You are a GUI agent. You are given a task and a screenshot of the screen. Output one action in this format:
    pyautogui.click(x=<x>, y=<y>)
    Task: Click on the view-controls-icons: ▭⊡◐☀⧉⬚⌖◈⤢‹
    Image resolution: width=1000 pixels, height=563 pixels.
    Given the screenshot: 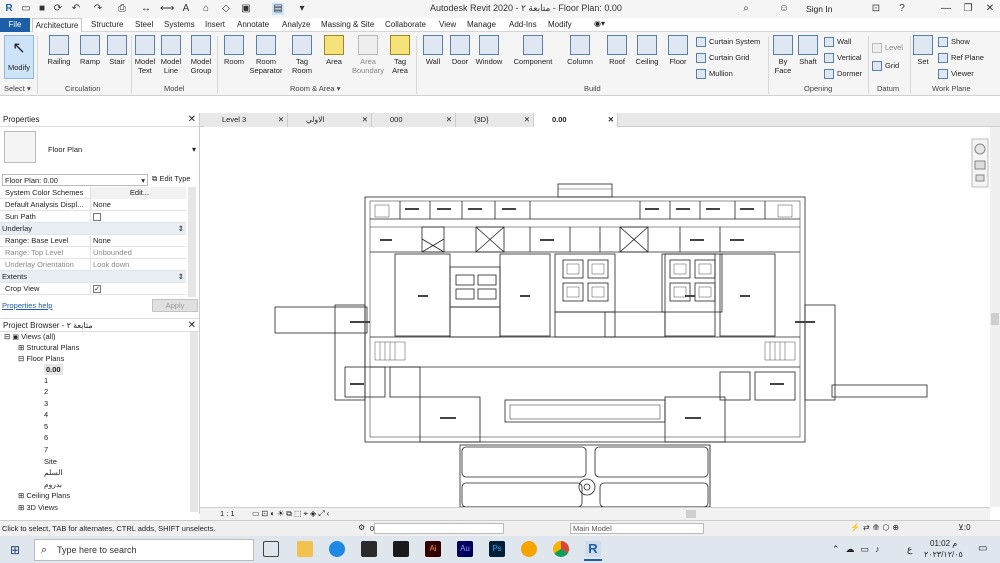 What is the action you would take?
    pyautogui.click(x=291, y=514)
    